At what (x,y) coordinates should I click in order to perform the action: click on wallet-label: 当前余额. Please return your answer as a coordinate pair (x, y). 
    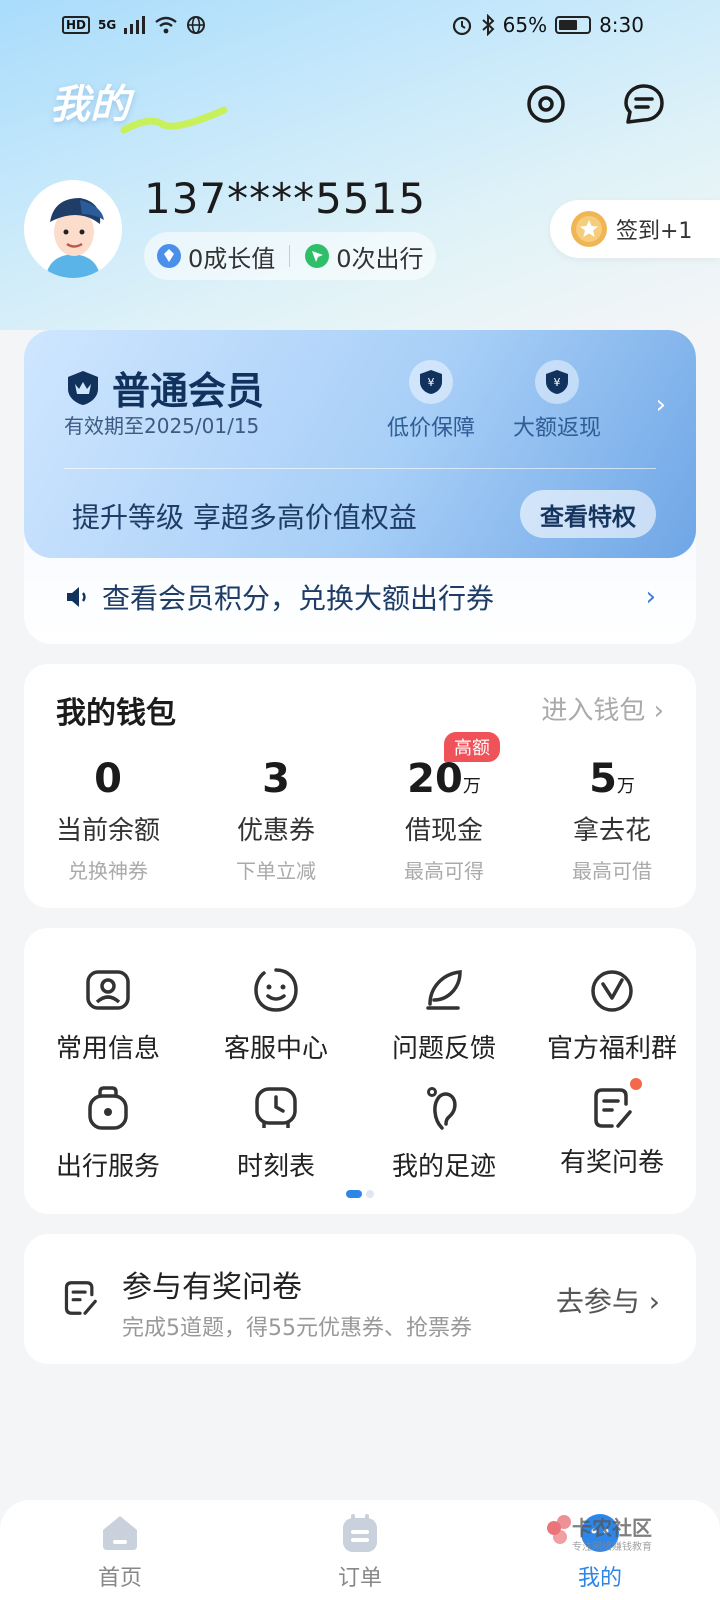
    Looking at the image, I should click on (107, 831).